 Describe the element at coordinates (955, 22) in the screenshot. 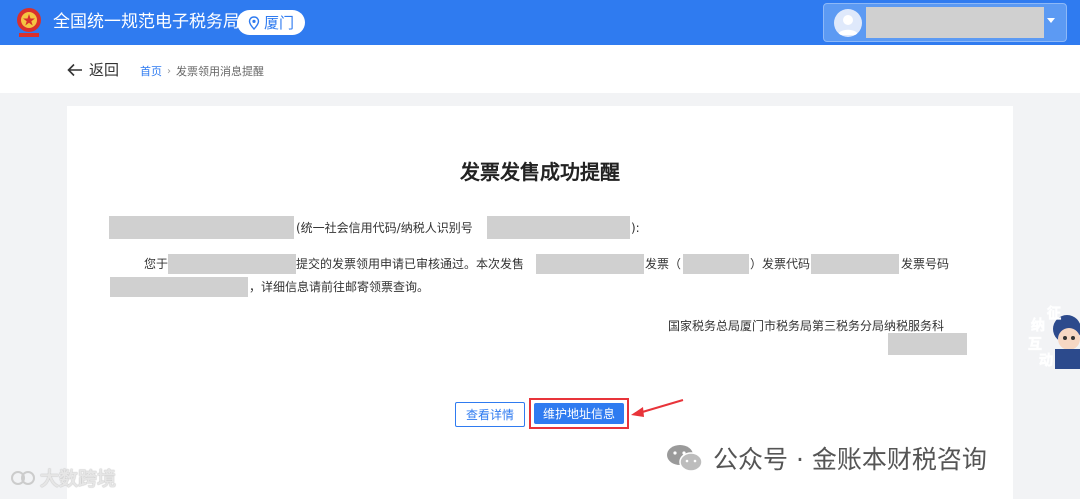

I see `user-name-redacted` at that location.